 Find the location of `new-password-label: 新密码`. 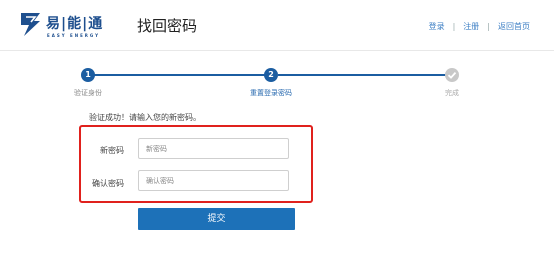

new-password-label: 新密码 is located at coordinates (112, 150).